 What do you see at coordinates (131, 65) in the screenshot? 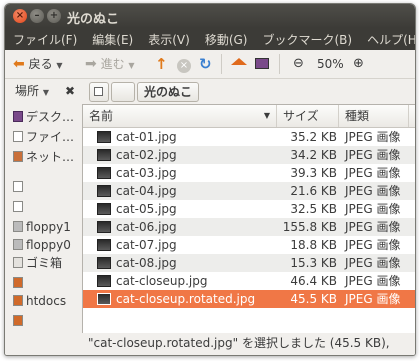
I see `forward-dropdown-icon: ▼` at bounding box center [131, 65].